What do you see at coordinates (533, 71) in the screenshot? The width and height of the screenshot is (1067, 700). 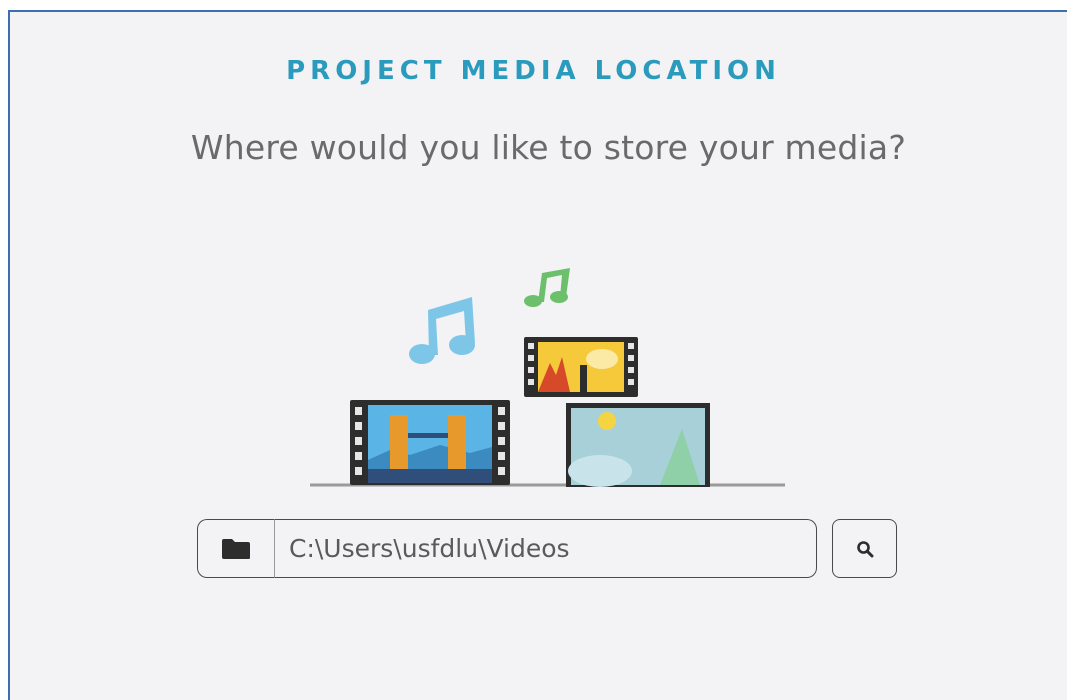 I see `panel-title: PROJECT MEDIA LOCATION` at bounding box center [533, 71].